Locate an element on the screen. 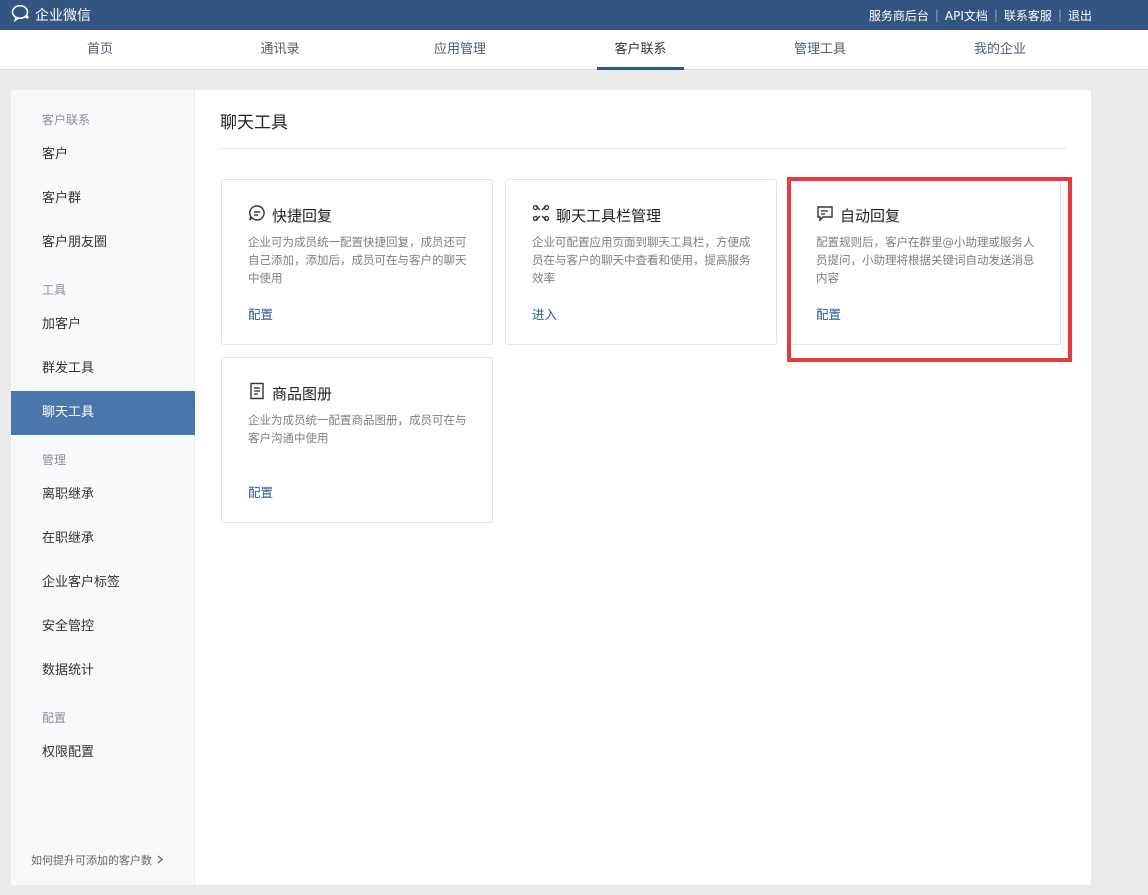 Image resolution: width=1148 pixels, height=895 pixels. card-header: 聊天工具栏管理 is located at coordinates (596, 215).